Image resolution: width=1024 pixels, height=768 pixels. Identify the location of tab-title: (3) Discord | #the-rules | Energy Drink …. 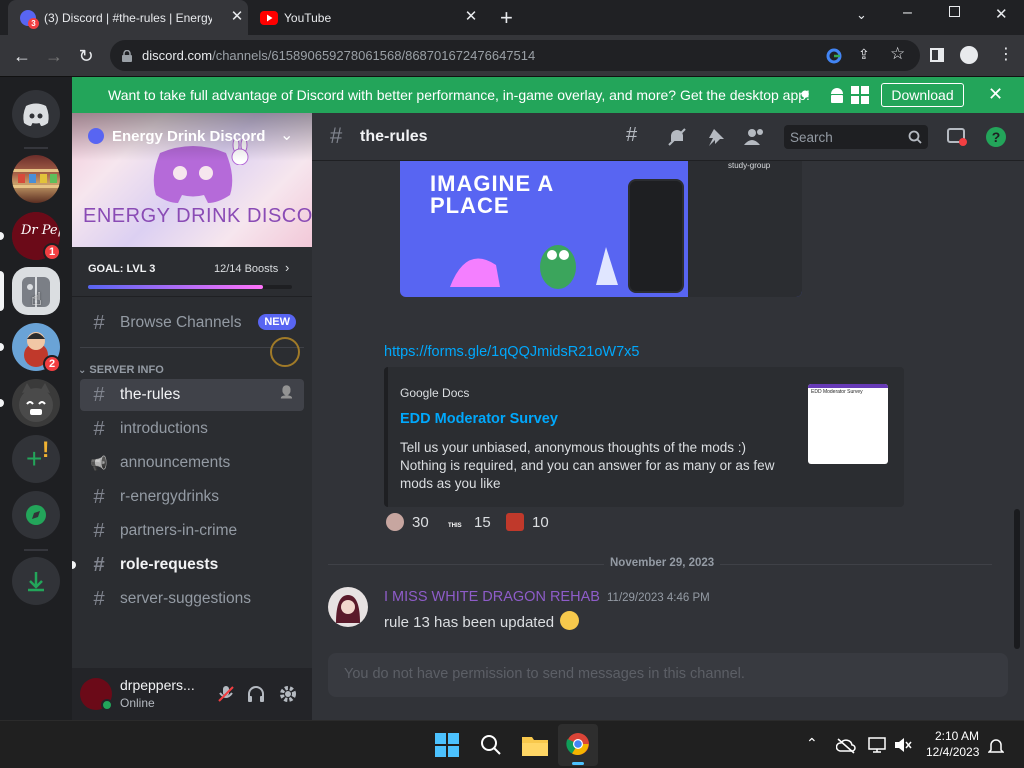
(128, 17).